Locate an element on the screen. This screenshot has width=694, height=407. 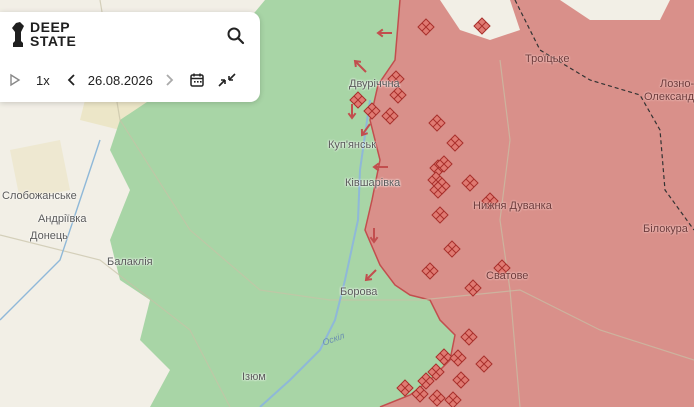
calendar-button is located at coordinates (197, 80).